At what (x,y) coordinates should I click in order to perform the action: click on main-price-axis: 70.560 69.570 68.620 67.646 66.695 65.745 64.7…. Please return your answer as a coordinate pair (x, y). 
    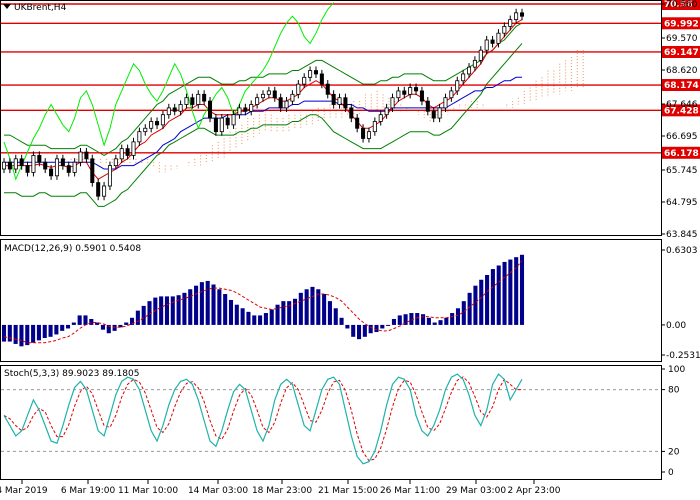
    Looking at the image, I should click on (679, 120).